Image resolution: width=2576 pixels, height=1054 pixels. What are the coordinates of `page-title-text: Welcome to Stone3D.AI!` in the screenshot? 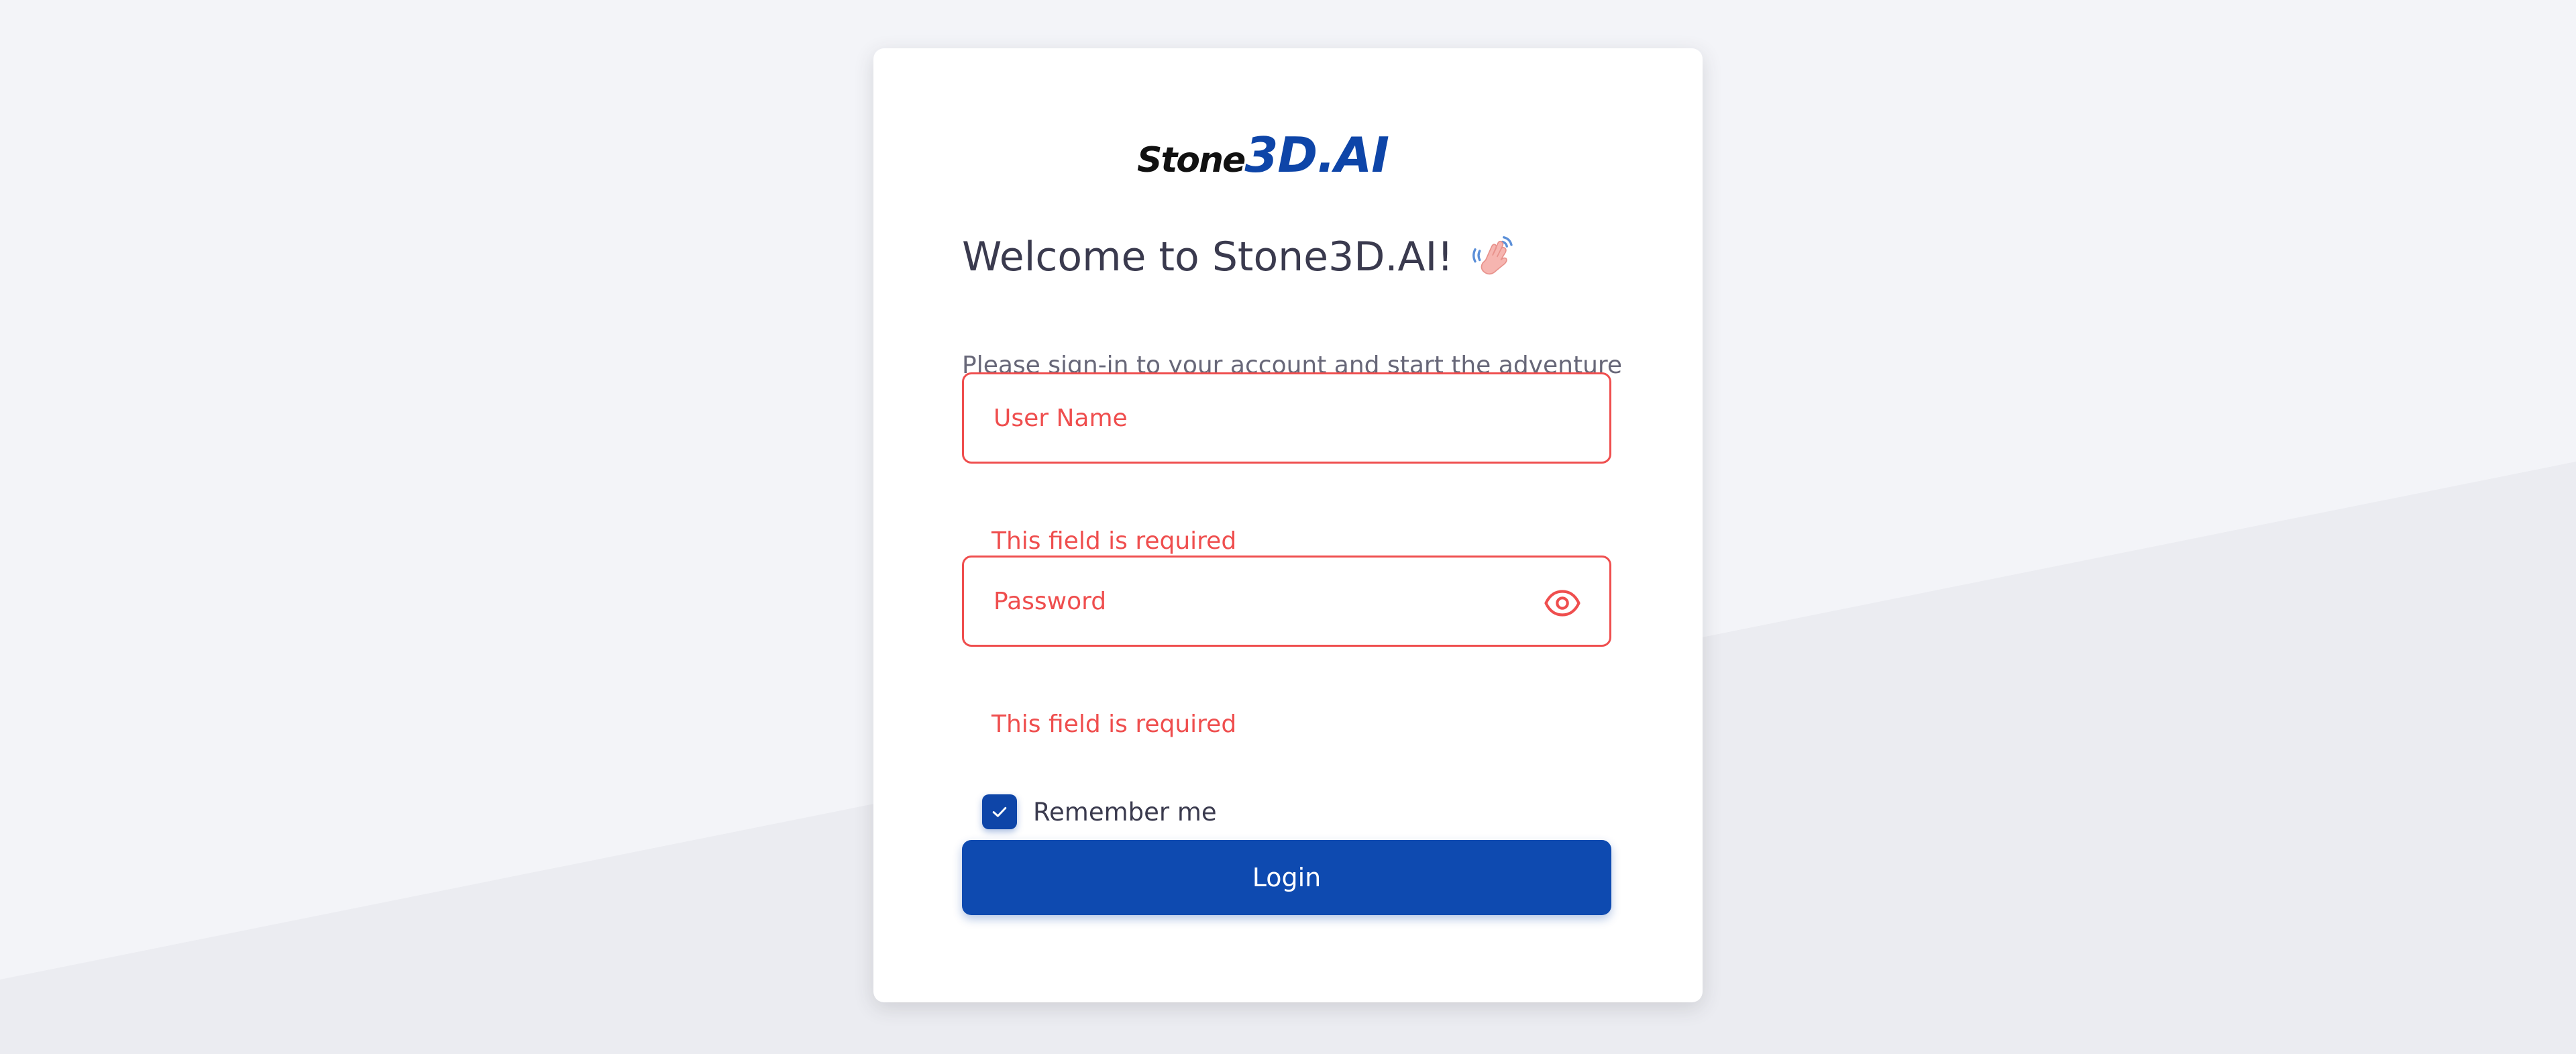 It's located at (1208, 256).